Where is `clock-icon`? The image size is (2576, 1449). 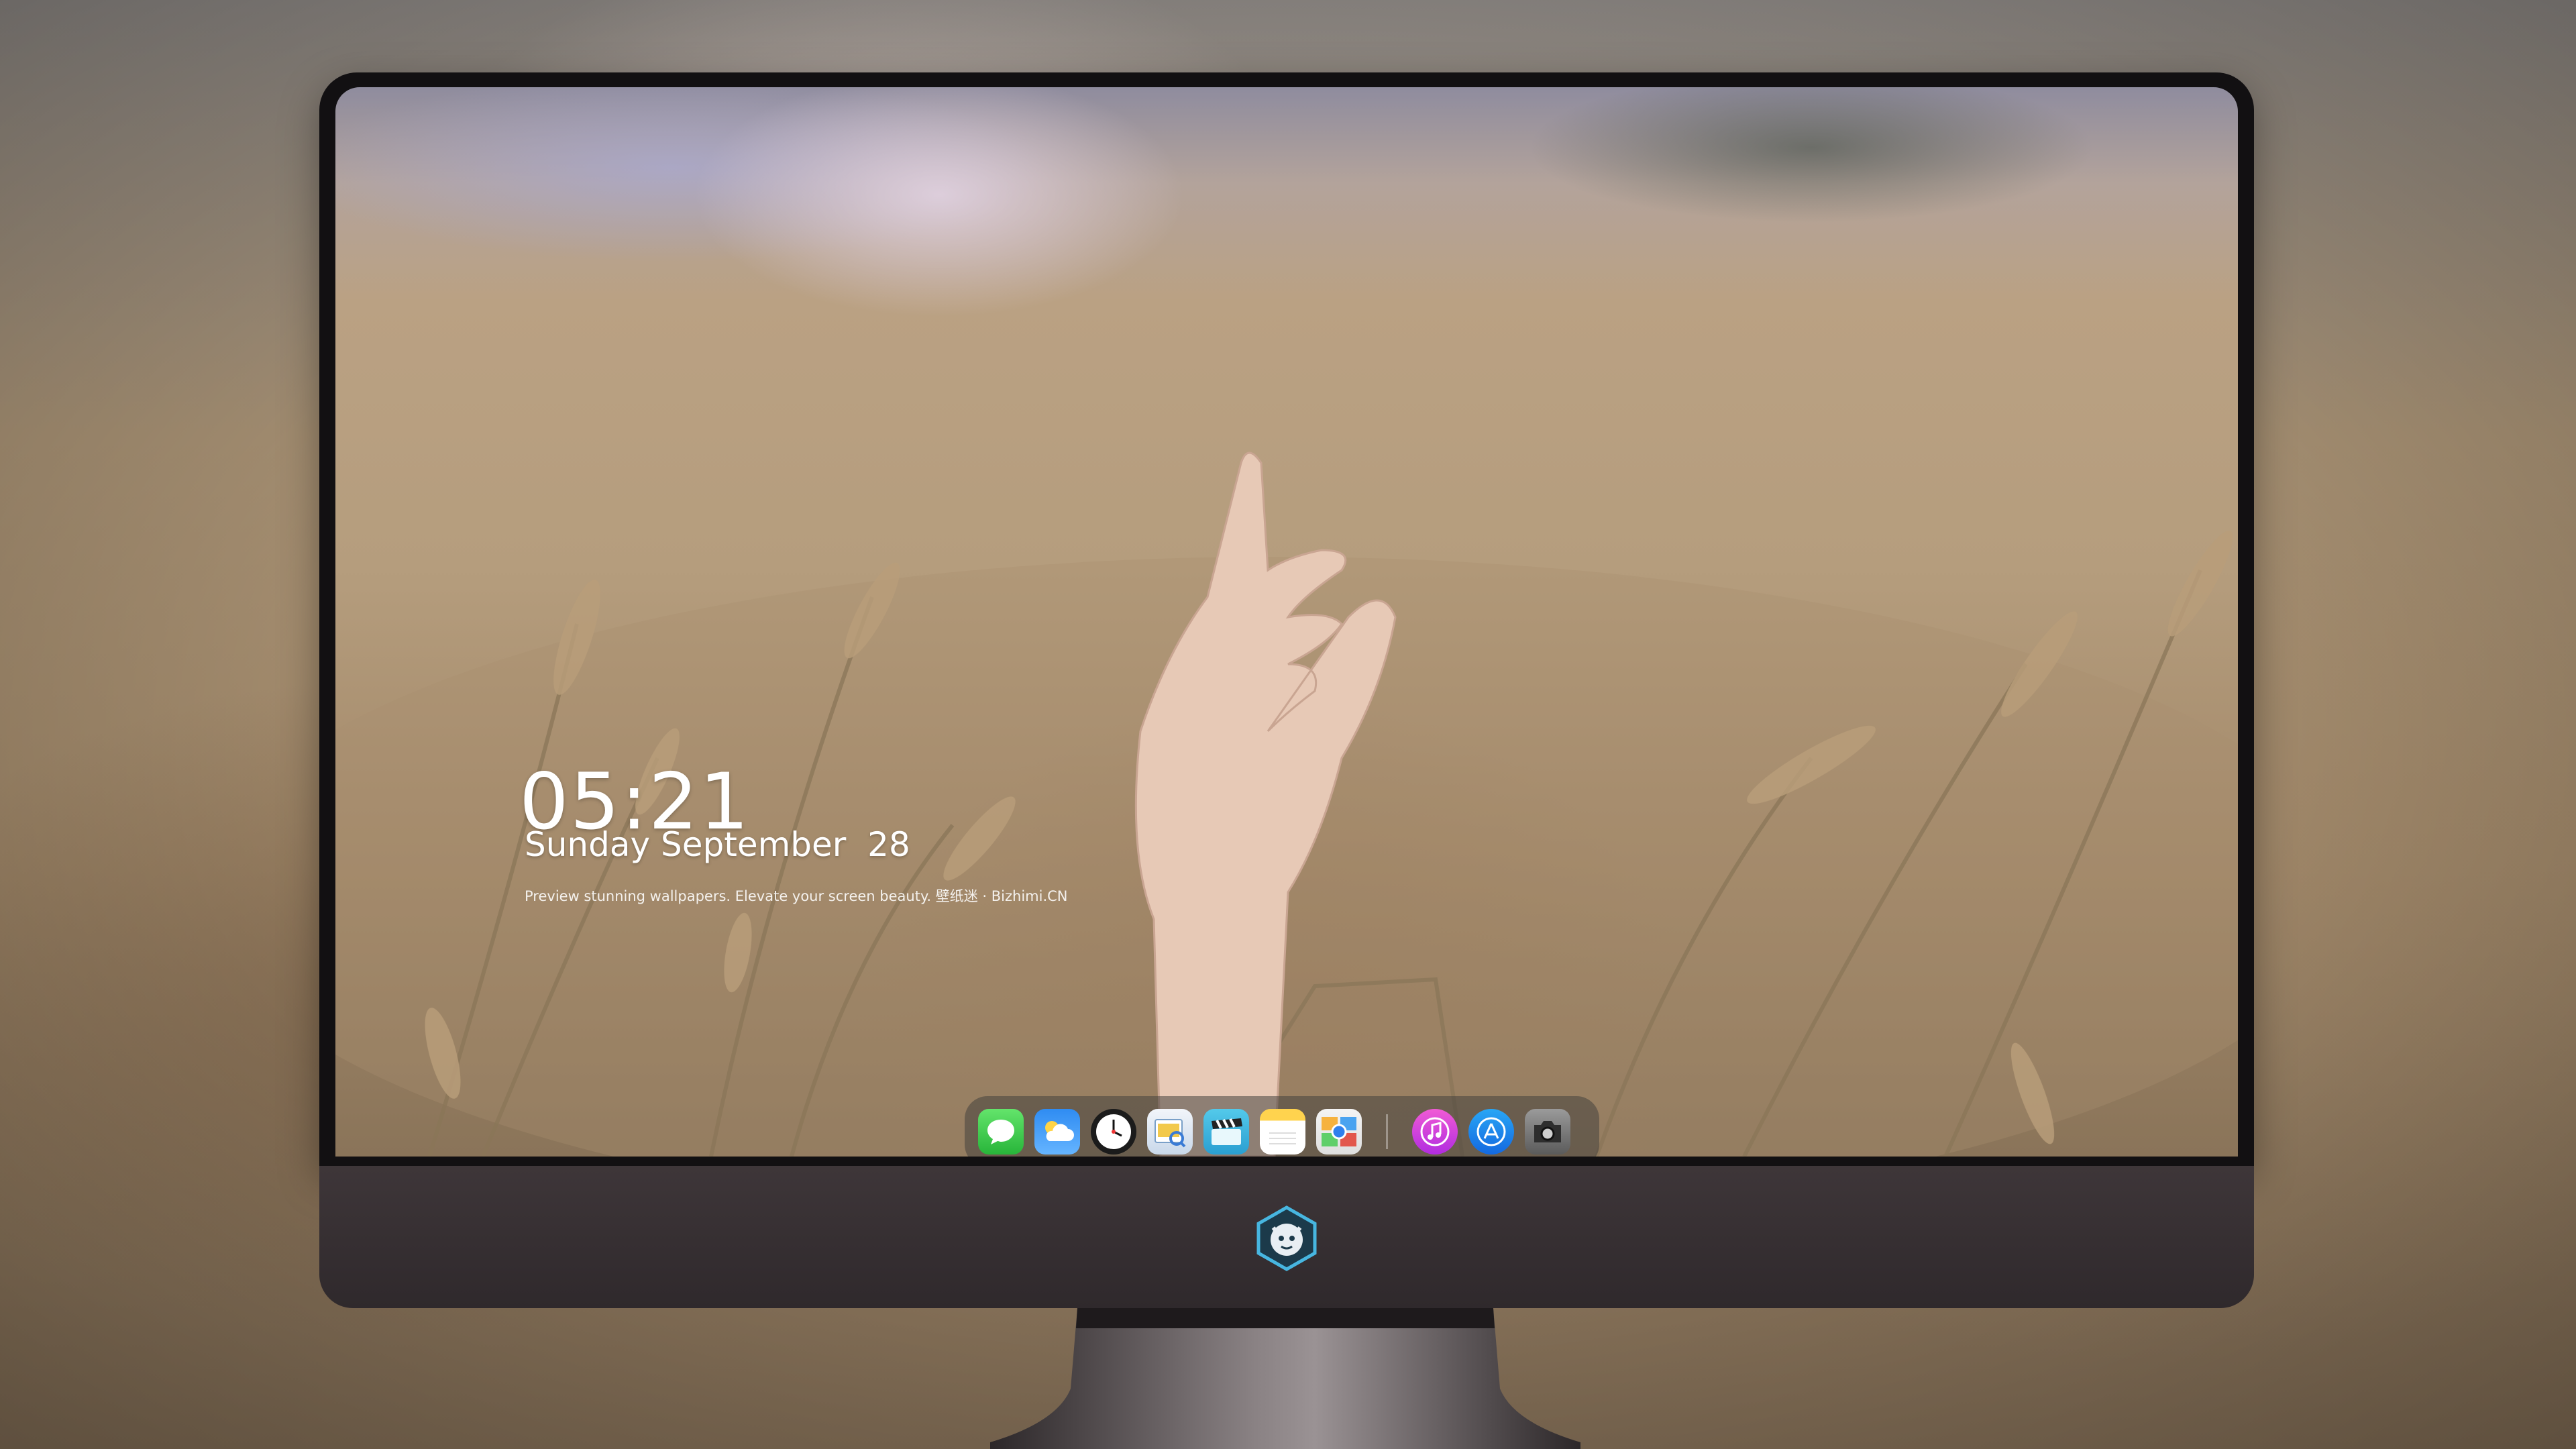
clock-icon is located at coordinates (1113, 1132).